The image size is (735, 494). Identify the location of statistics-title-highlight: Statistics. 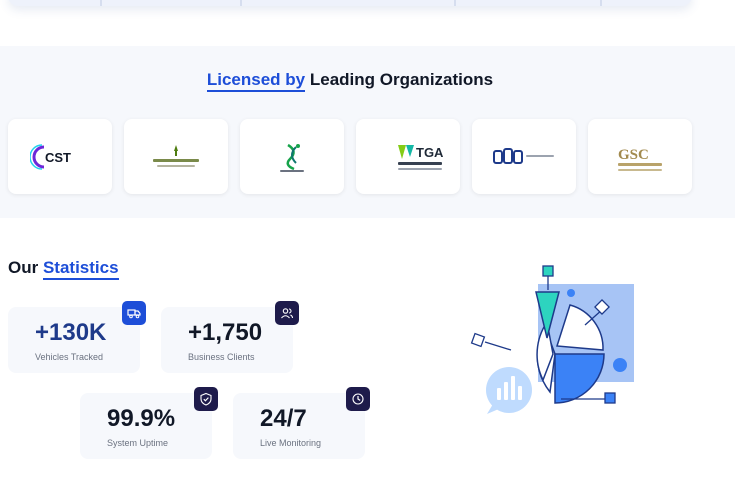
(80, 269).